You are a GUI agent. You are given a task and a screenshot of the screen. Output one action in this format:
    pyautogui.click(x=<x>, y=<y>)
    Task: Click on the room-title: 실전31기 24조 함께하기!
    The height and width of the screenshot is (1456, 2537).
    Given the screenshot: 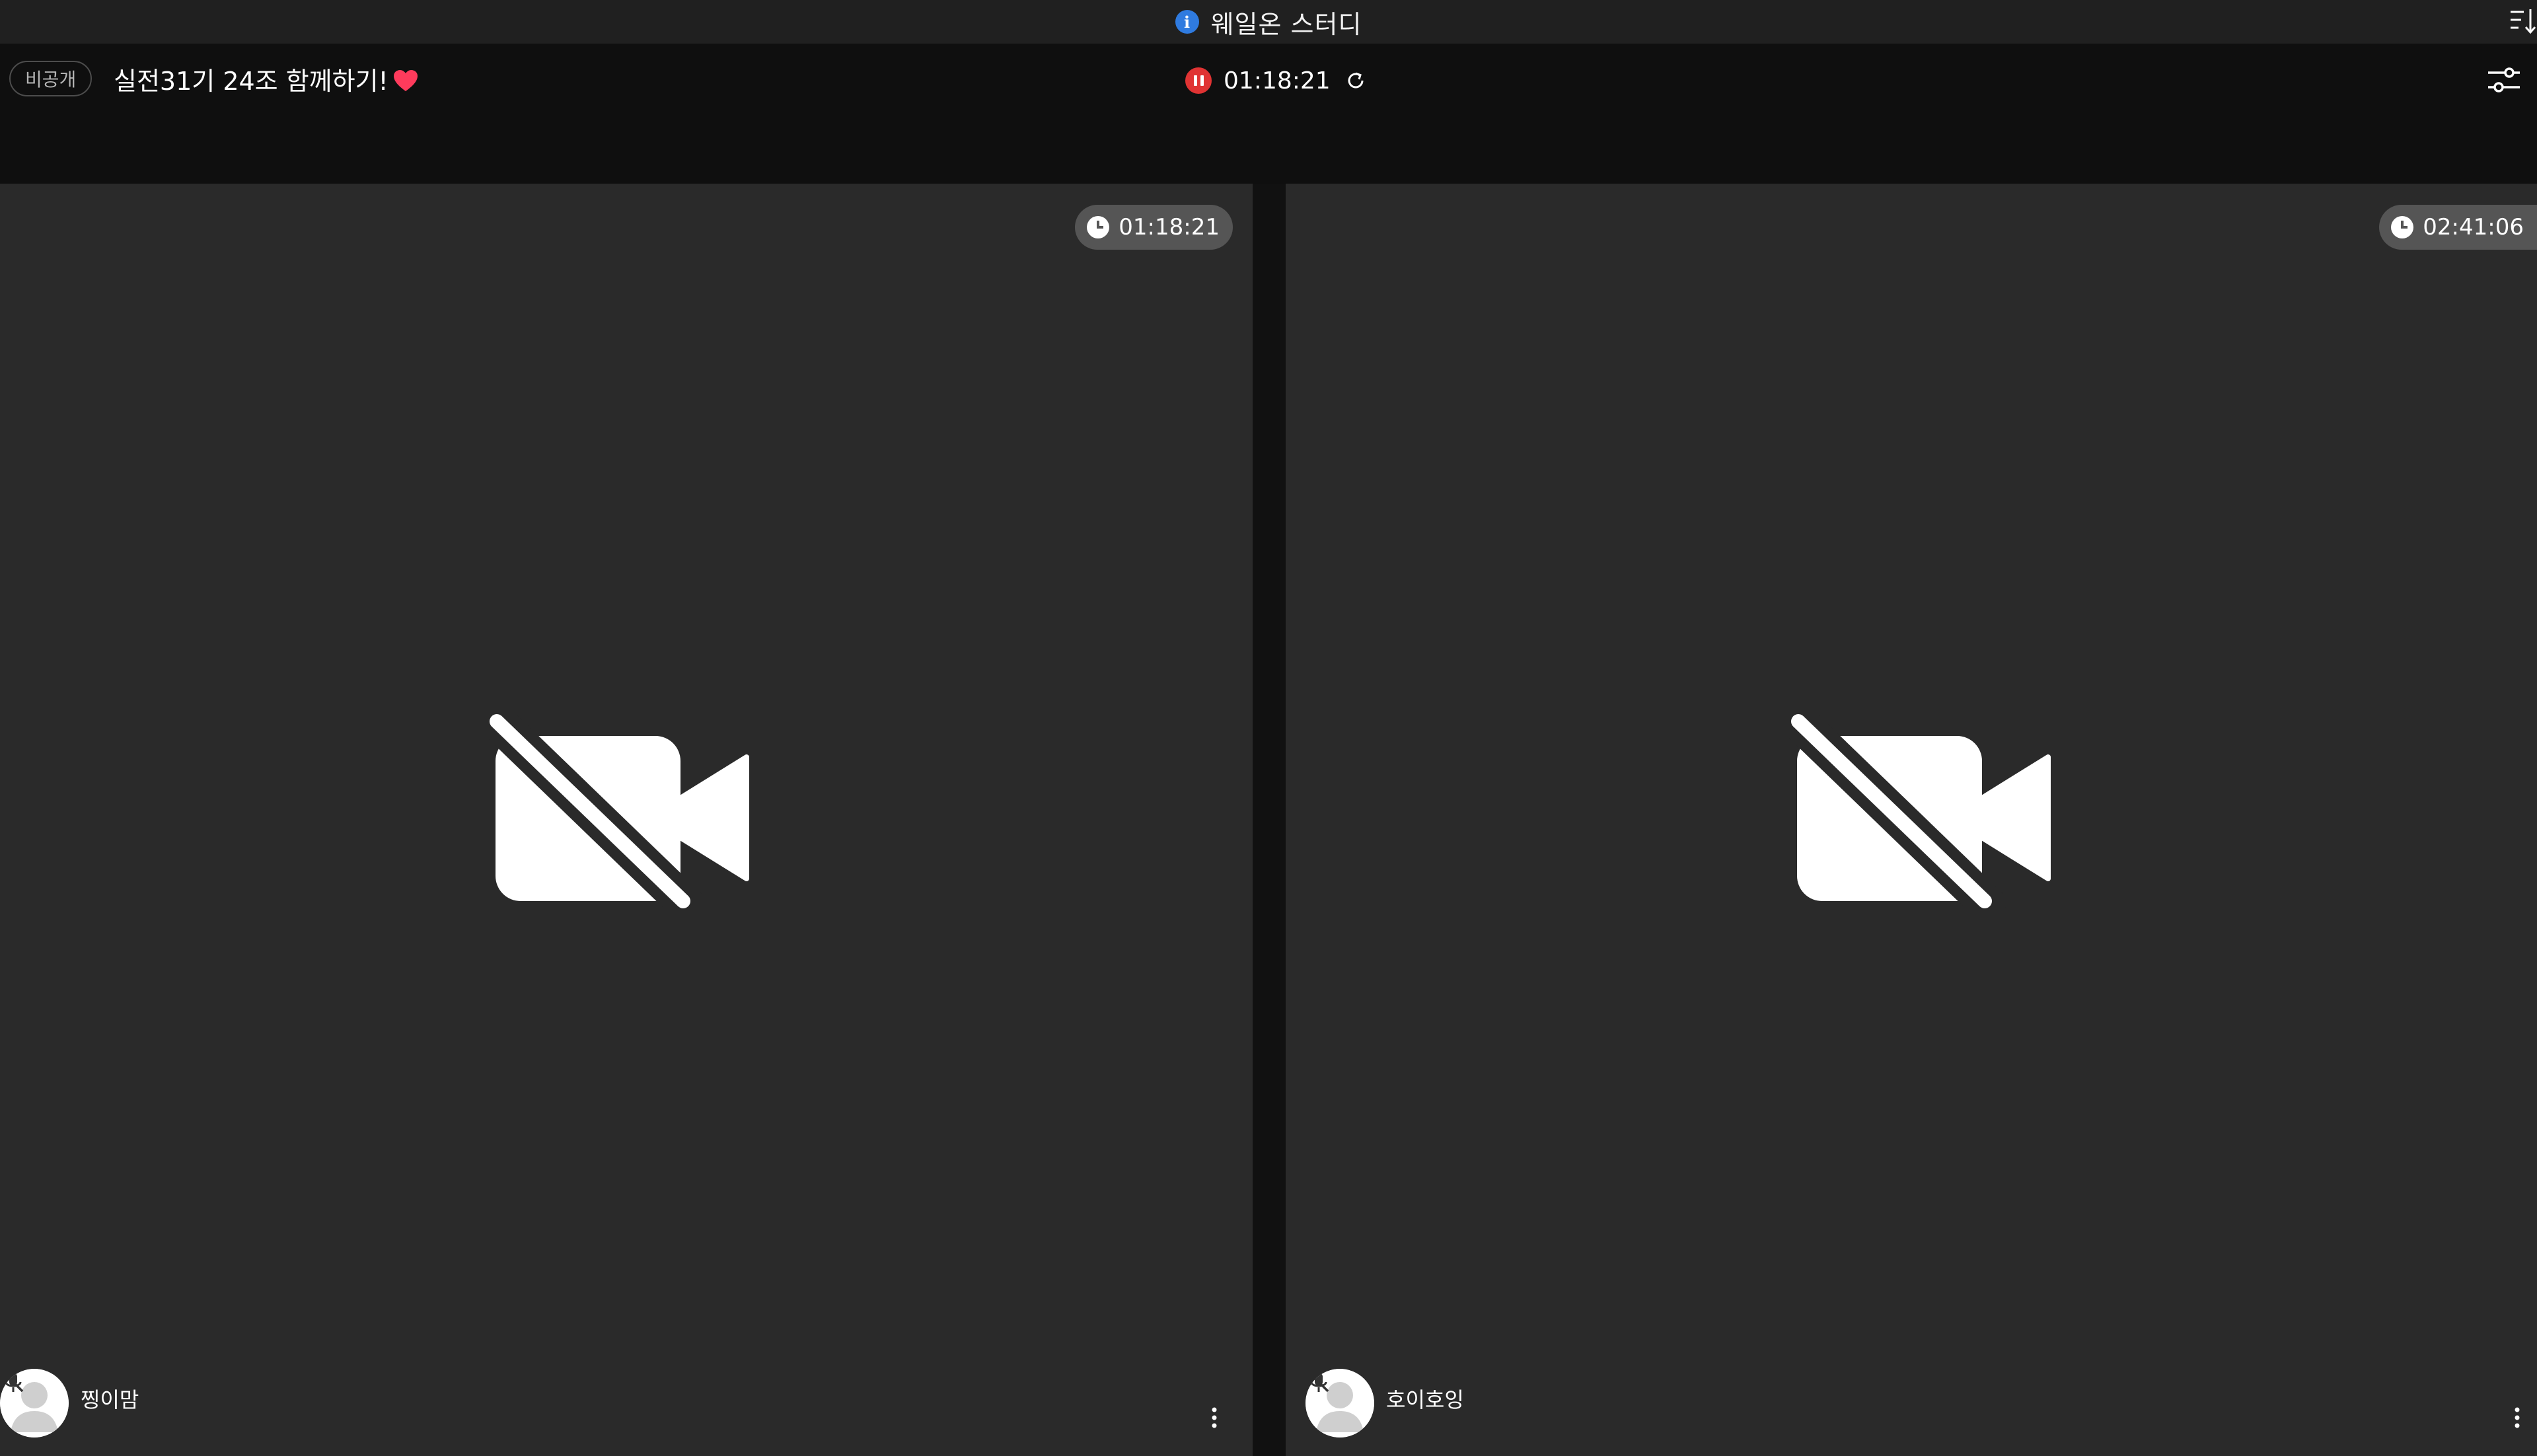 What is the action you would take?
    pyautogui.click(x=251, y=81)
    